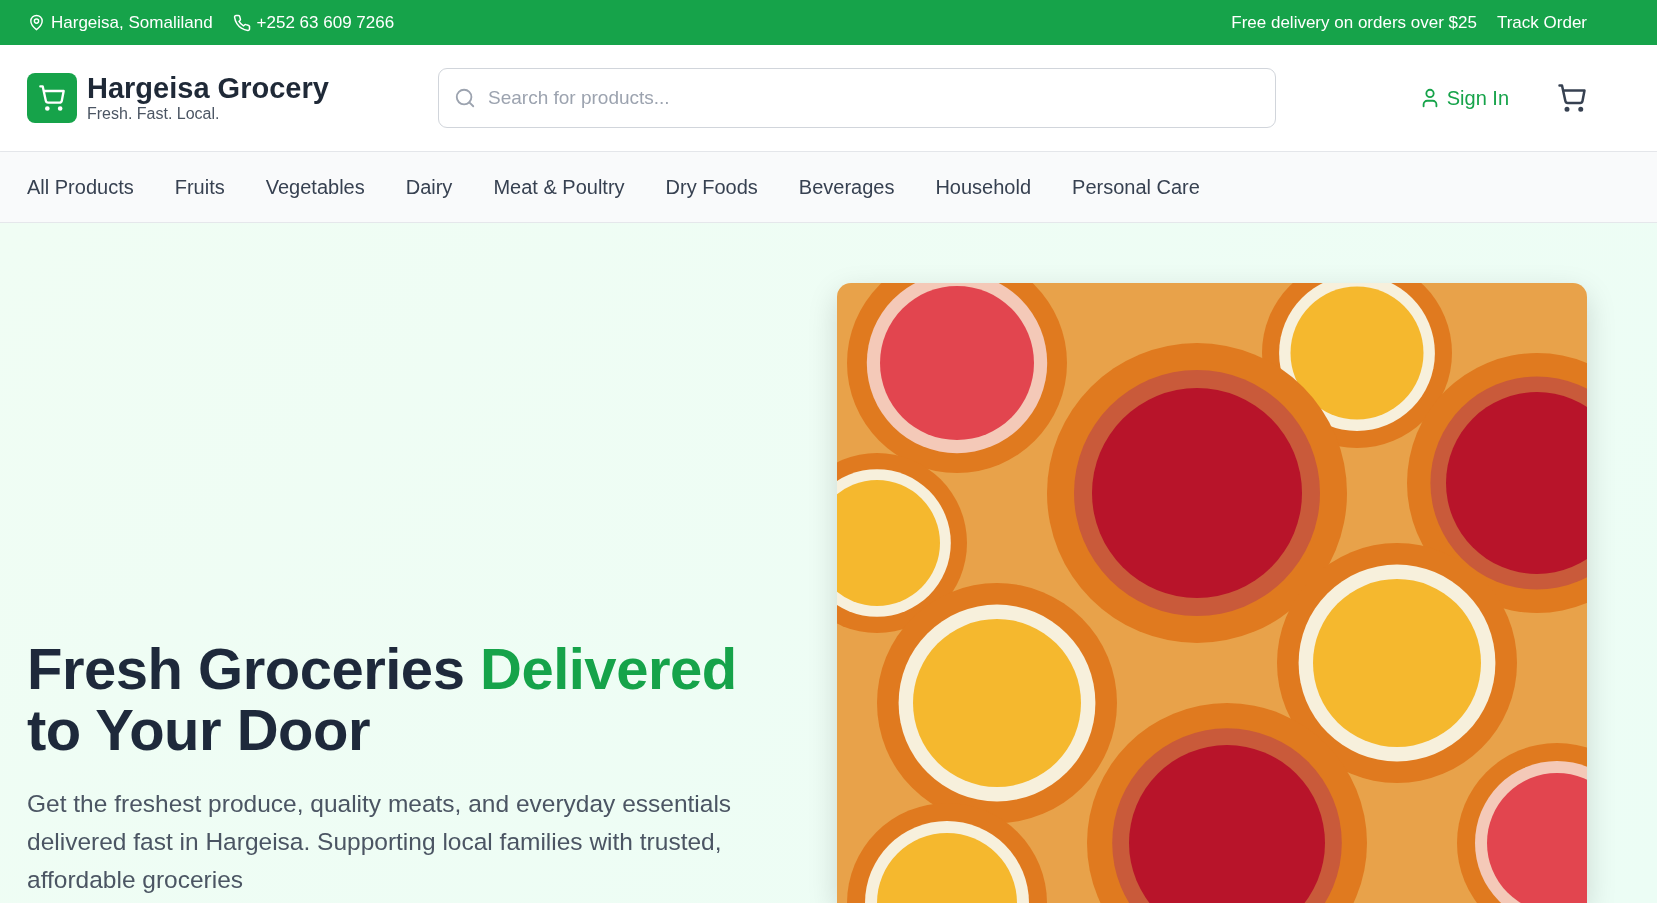 Image resolution: width=1657 pixels, height=903 pixels. Describe the element at coordinates (52, 98) in the screenshot. I see `cart-logo-icon` at that location.